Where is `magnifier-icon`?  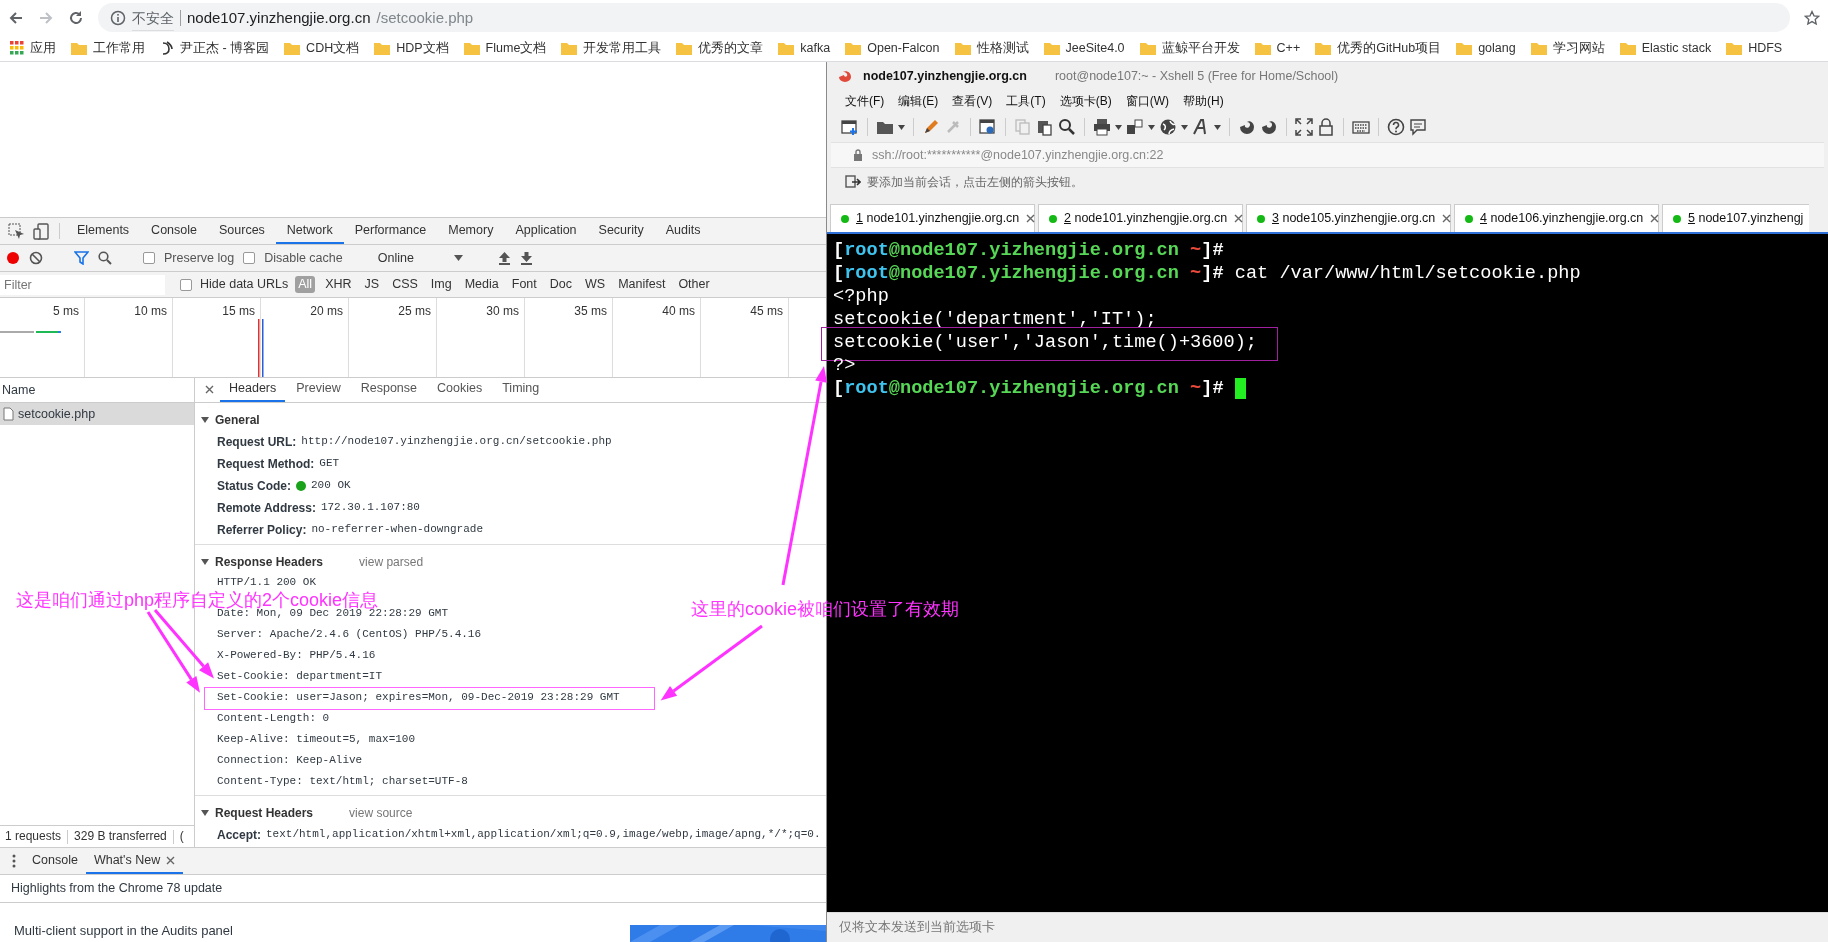
magnifier-icon is located at coordinates (1067, 127).